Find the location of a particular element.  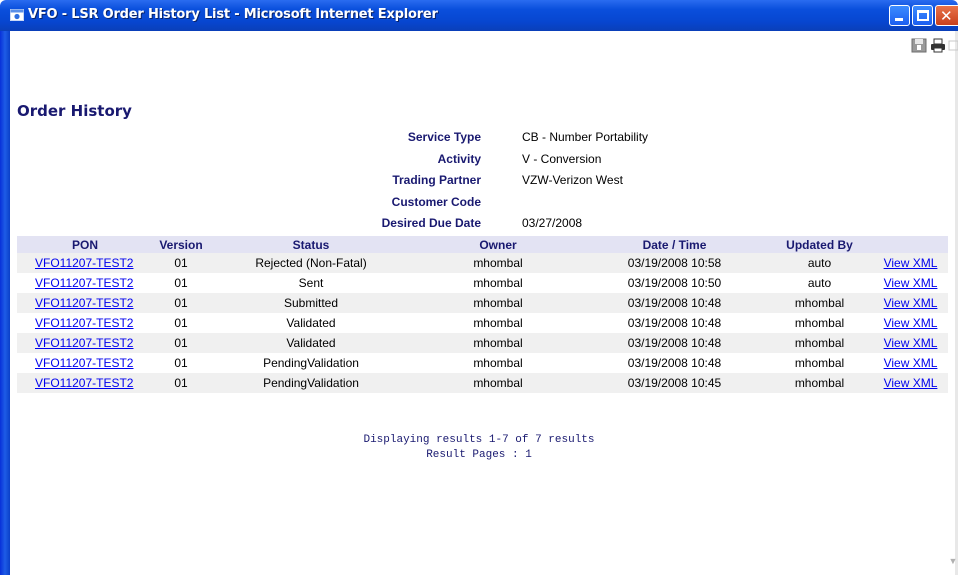

status-cell: Submitted is located at coordinates (311, 303).